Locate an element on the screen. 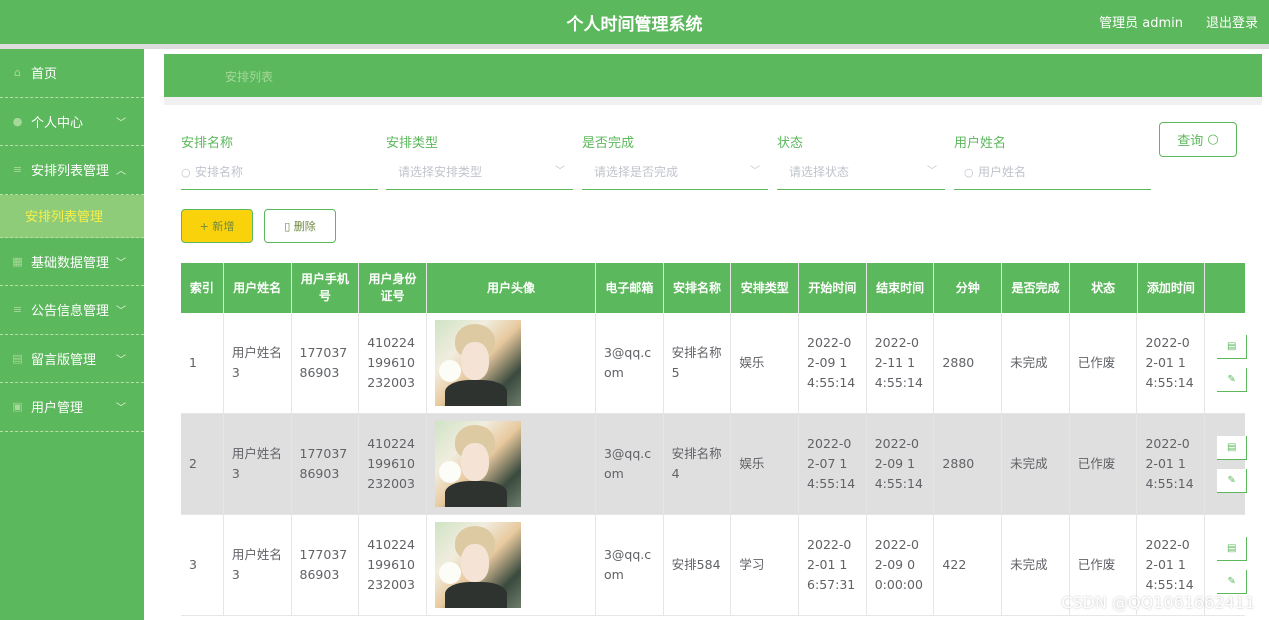 The height and width of the screenshot is (620, 1269). sidebar-item-basic-data: ▦ 基础数据管理 ﹀ is located at coordinates (72, 262).